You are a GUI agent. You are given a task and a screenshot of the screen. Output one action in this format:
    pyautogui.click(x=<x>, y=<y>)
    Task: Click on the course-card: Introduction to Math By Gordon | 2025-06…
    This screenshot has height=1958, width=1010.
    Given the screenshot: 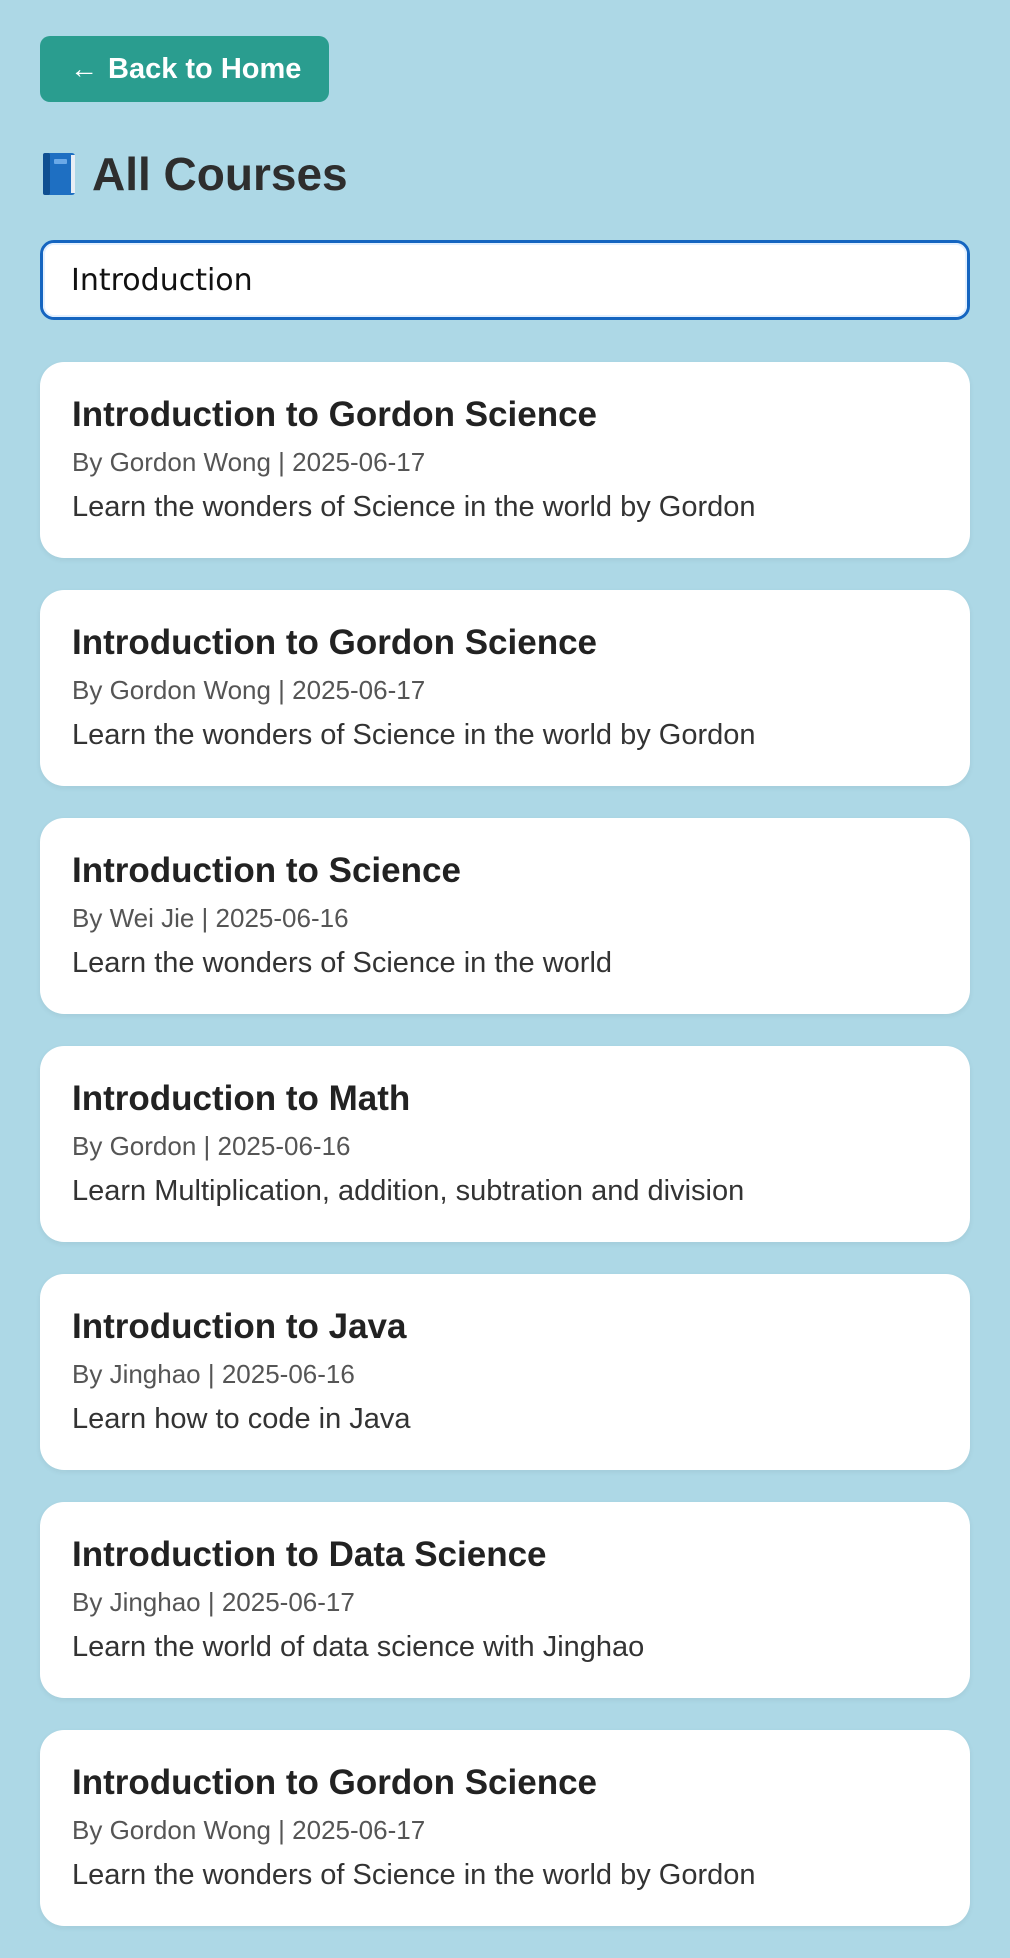 What is the action you would take?
    pyautogui.click(x=505, y=1144)
    